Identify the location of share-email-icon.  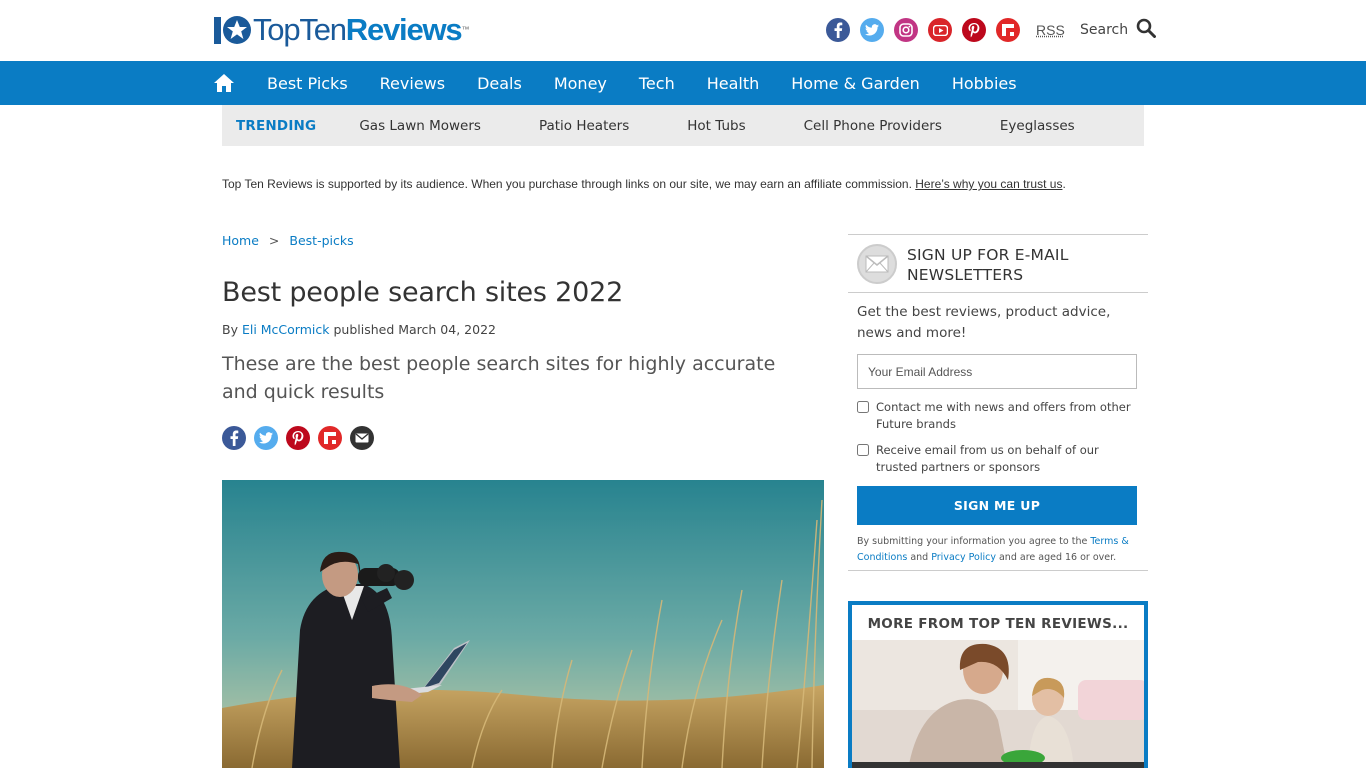
(362, 438).